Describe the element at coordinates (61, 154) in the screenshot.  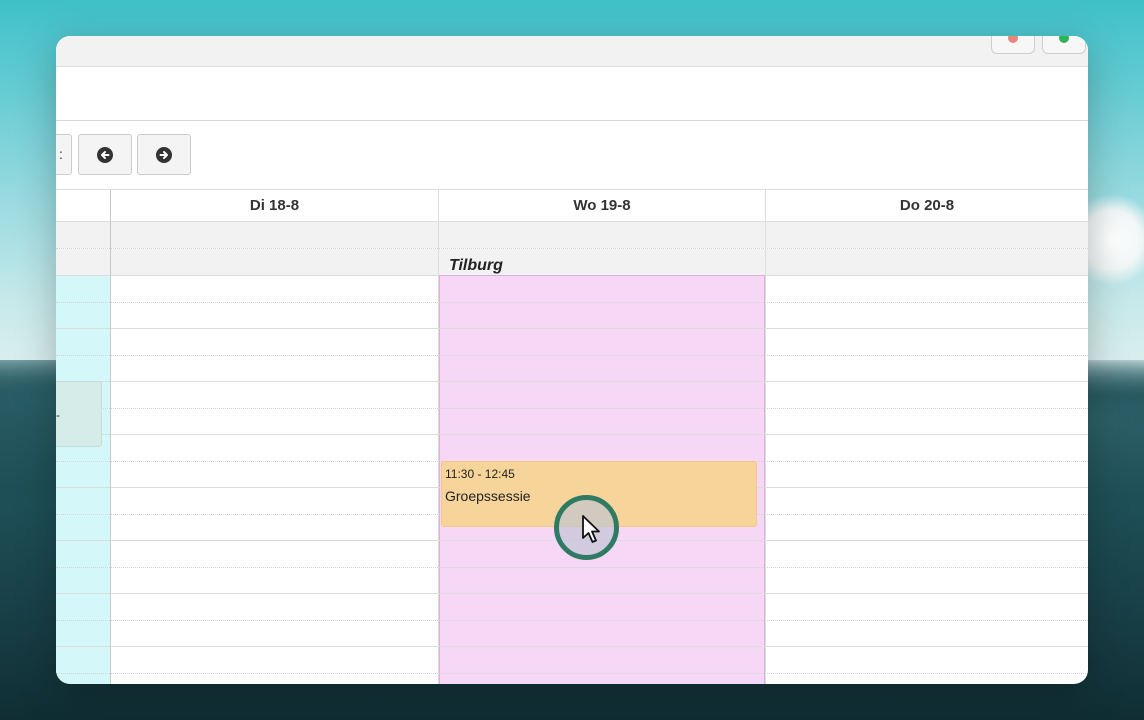
I see `view-button-label: :` at that location.